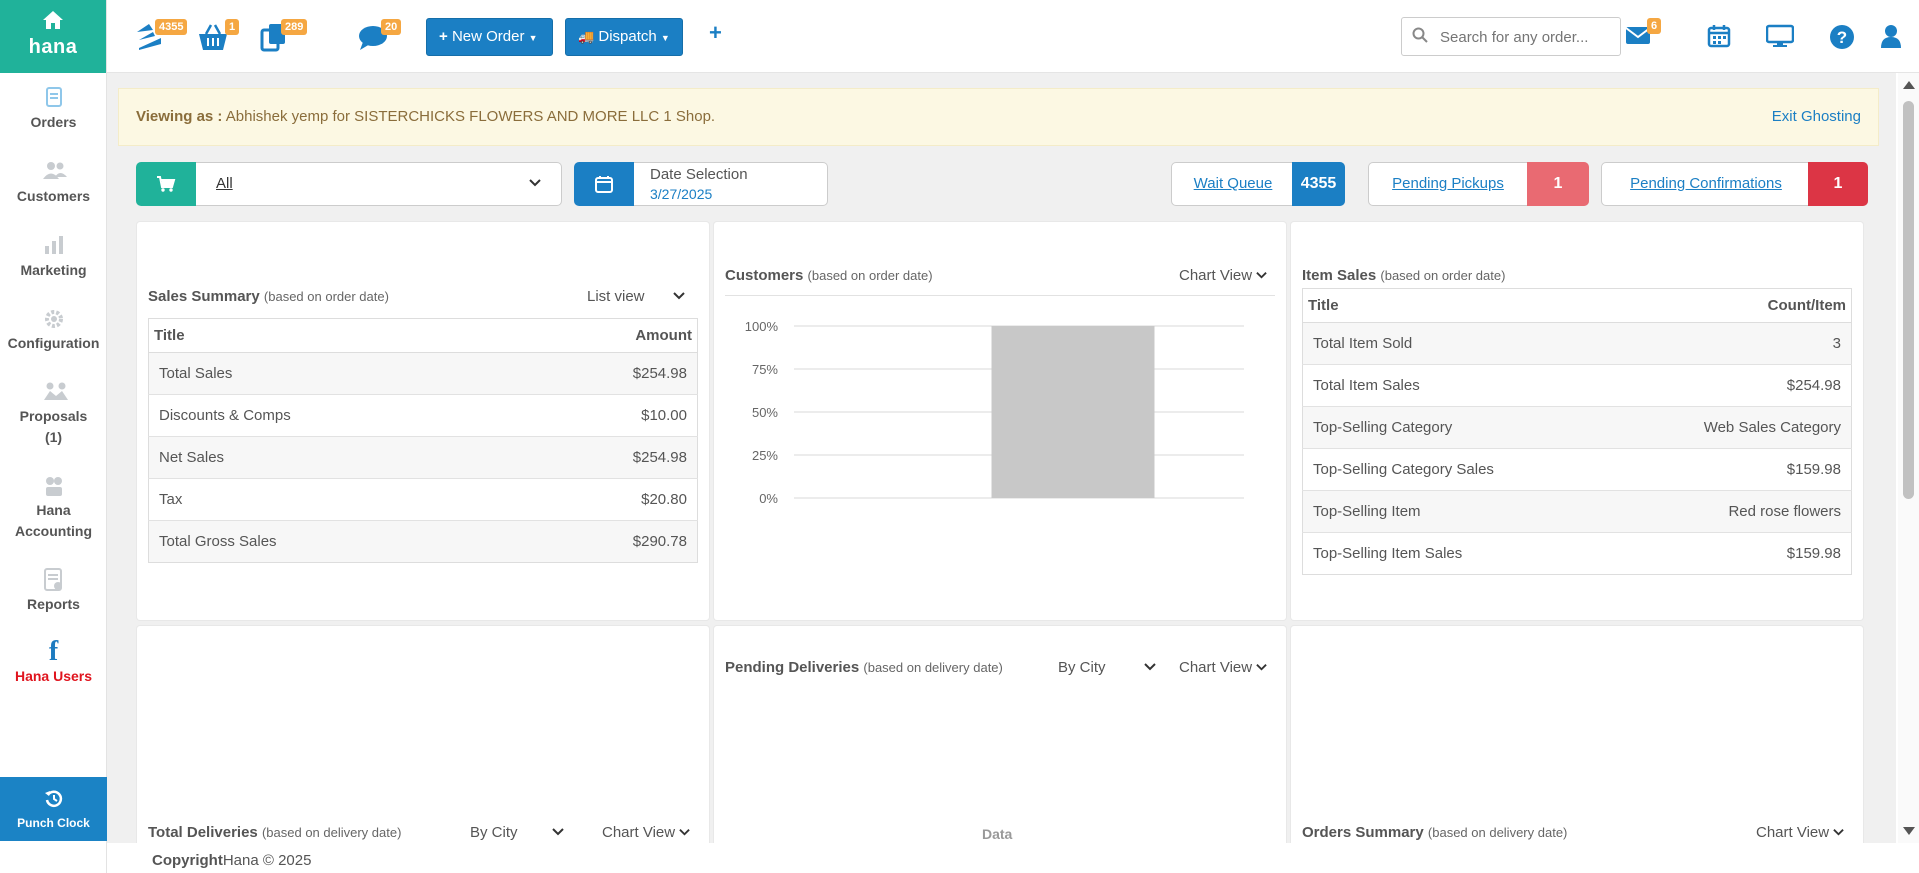 The height and width of the screenshot is (873, 1919). Describe the element at coordinates (379, 37) in the screenshot. I see `chat-button: 20` at that location.